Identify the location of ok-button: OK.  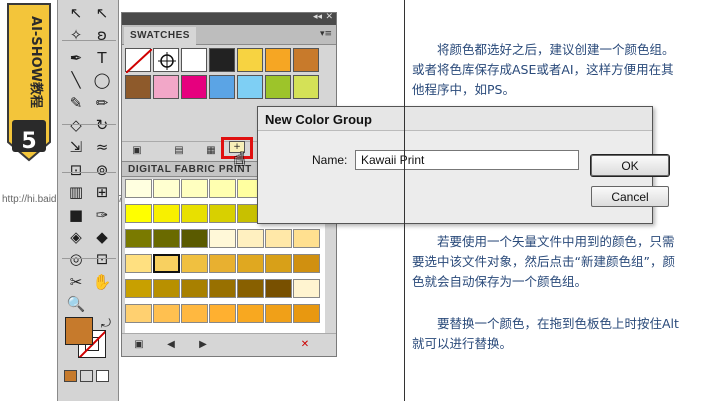
(630, 165).